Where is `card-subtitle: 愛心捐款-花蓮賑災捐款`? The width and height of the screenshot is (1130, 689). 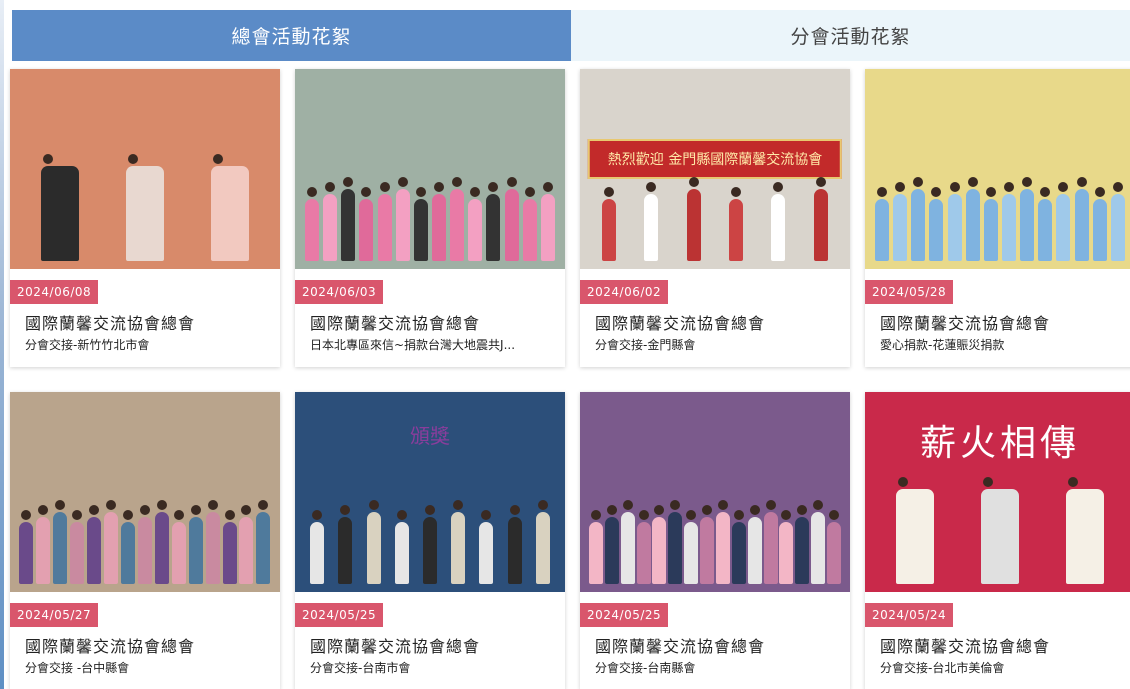 card-subtitle: 愛心捐款-花蓮賑災捐款 is located at coordinates (1002, 344).